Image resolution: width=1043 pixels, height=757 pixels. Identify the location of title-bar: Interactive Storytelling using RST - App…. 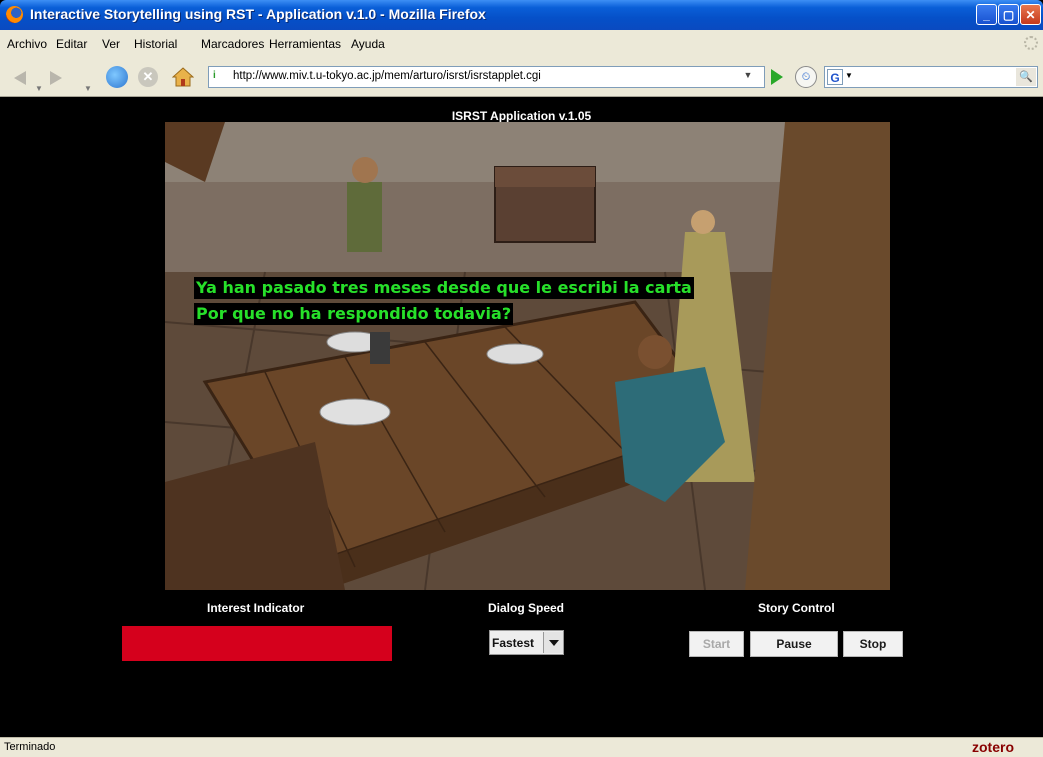
(521, 15).